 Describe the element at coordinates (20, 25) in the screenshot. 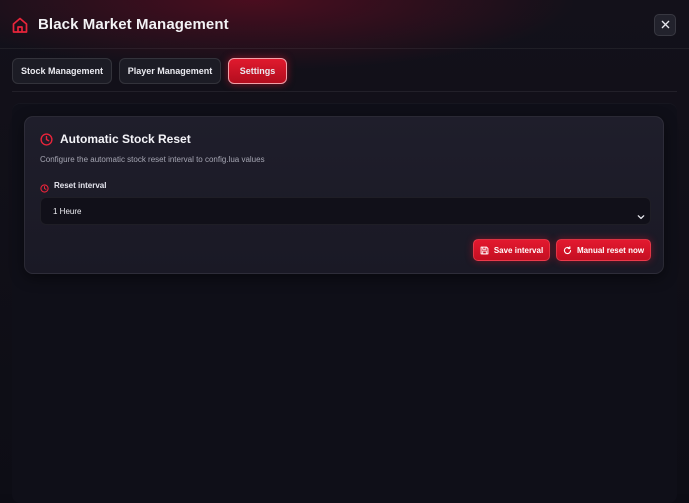

I see `home-icon` at that location.